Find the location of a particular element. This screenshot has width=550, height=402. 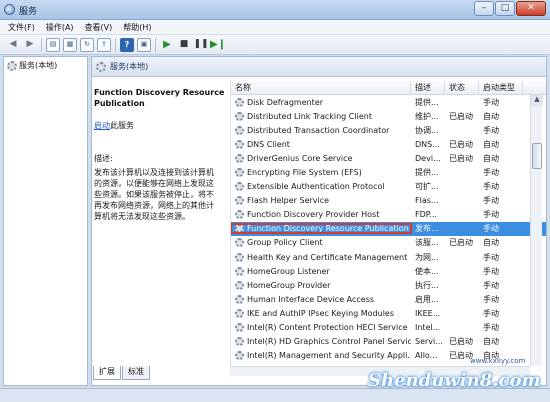

menu-help: 帮助(H) is located at coordinates (137, 27).